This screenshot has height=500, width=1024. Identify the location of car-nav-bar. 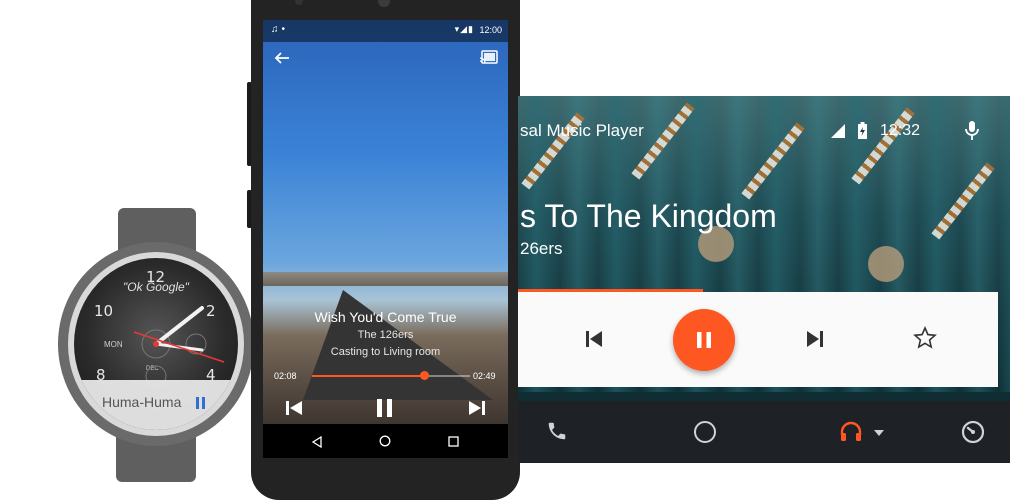
(764, 432).